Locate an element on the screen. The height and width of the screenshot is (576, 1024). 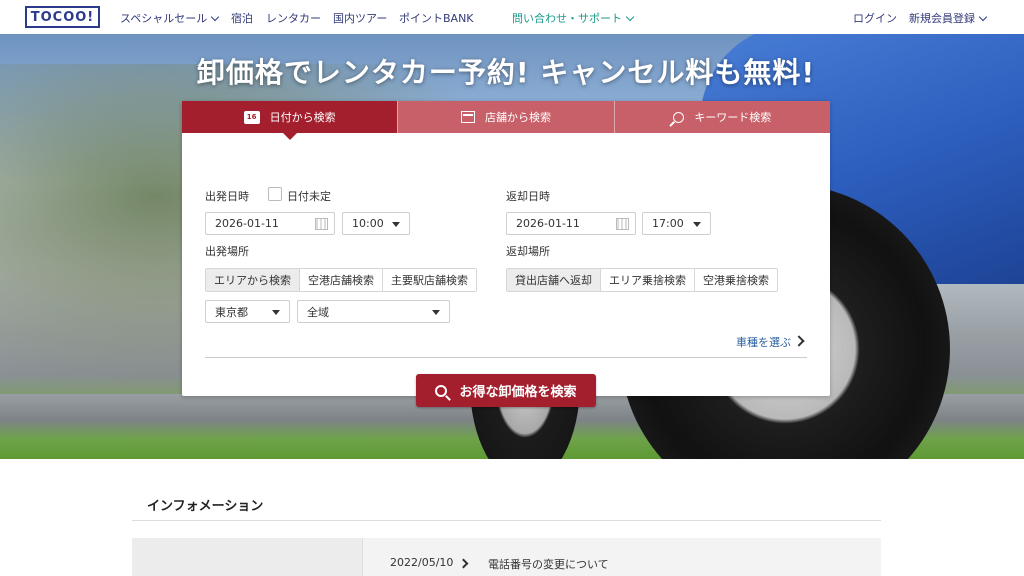
search-icon is located at coordinates (679, 117).